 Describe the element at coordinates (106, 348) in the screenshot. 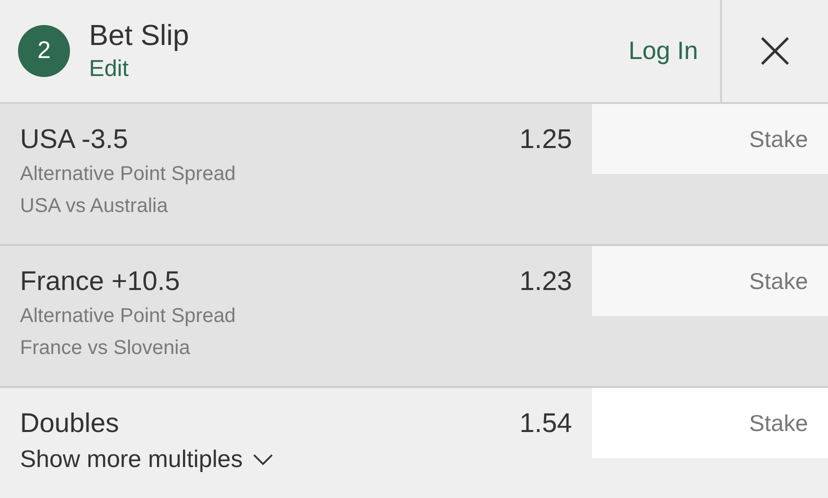

I see `event-name: France vs Slovenia` at that location.